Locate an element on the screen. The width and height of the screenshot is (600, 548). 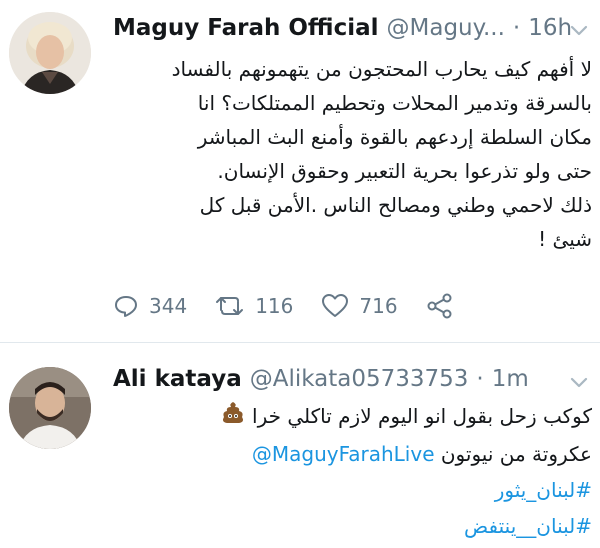
tweet-main-header: Maguy Farah Official @Maguy... · 16h is located at coordinates (342, 28).